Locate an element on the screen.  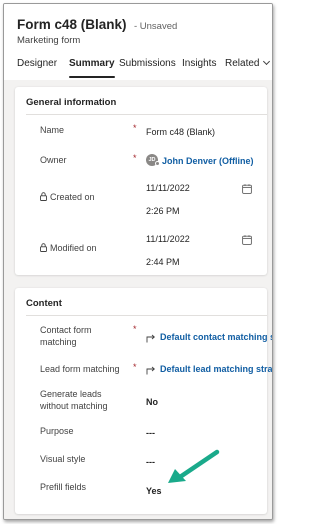
chevron-down-icon is located at coordinates (267, 61).